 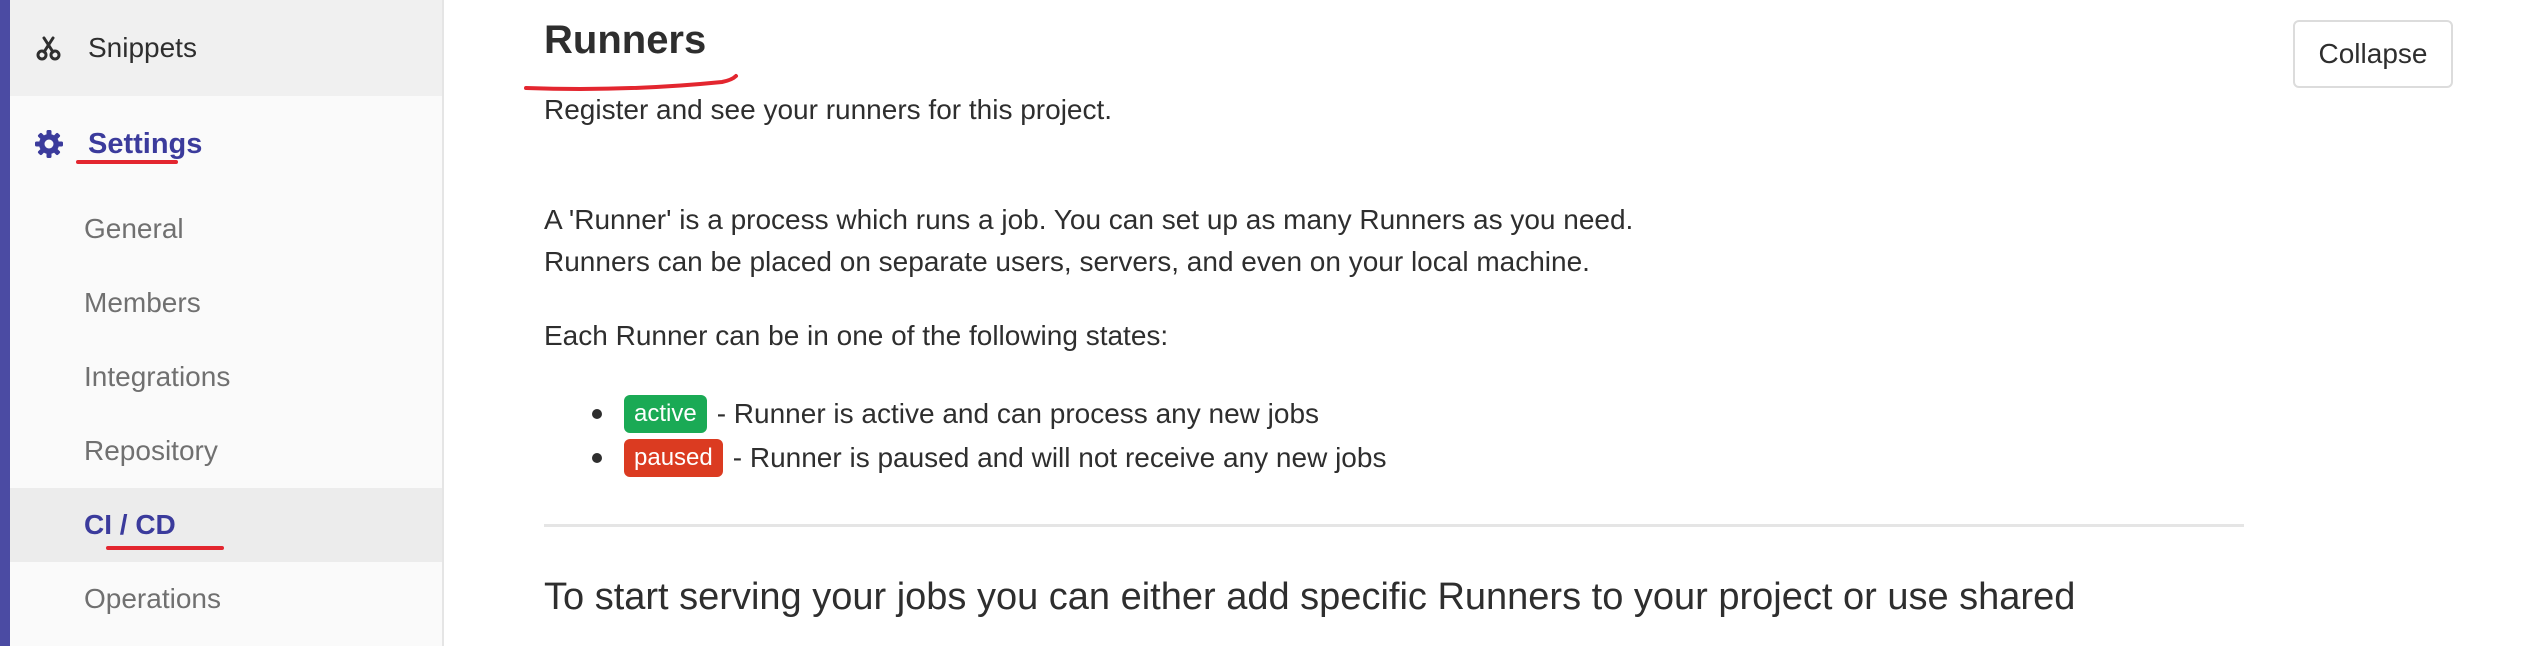 What do you see at coordinates (226, 303) in the screenshot?
I see `sidebar-subitem-members: Members` at bounding box center [226, 303].